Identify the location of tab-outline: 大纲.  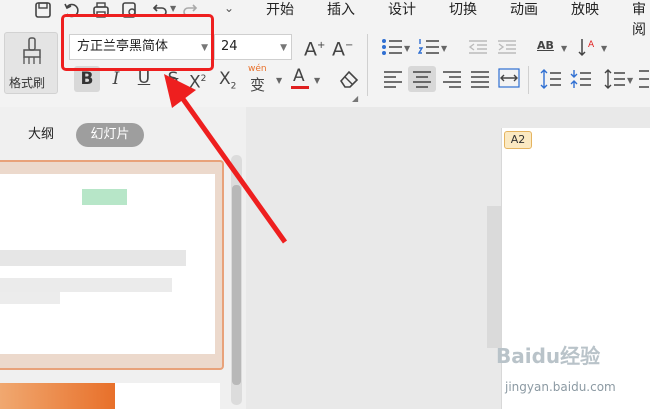
(41, 135).